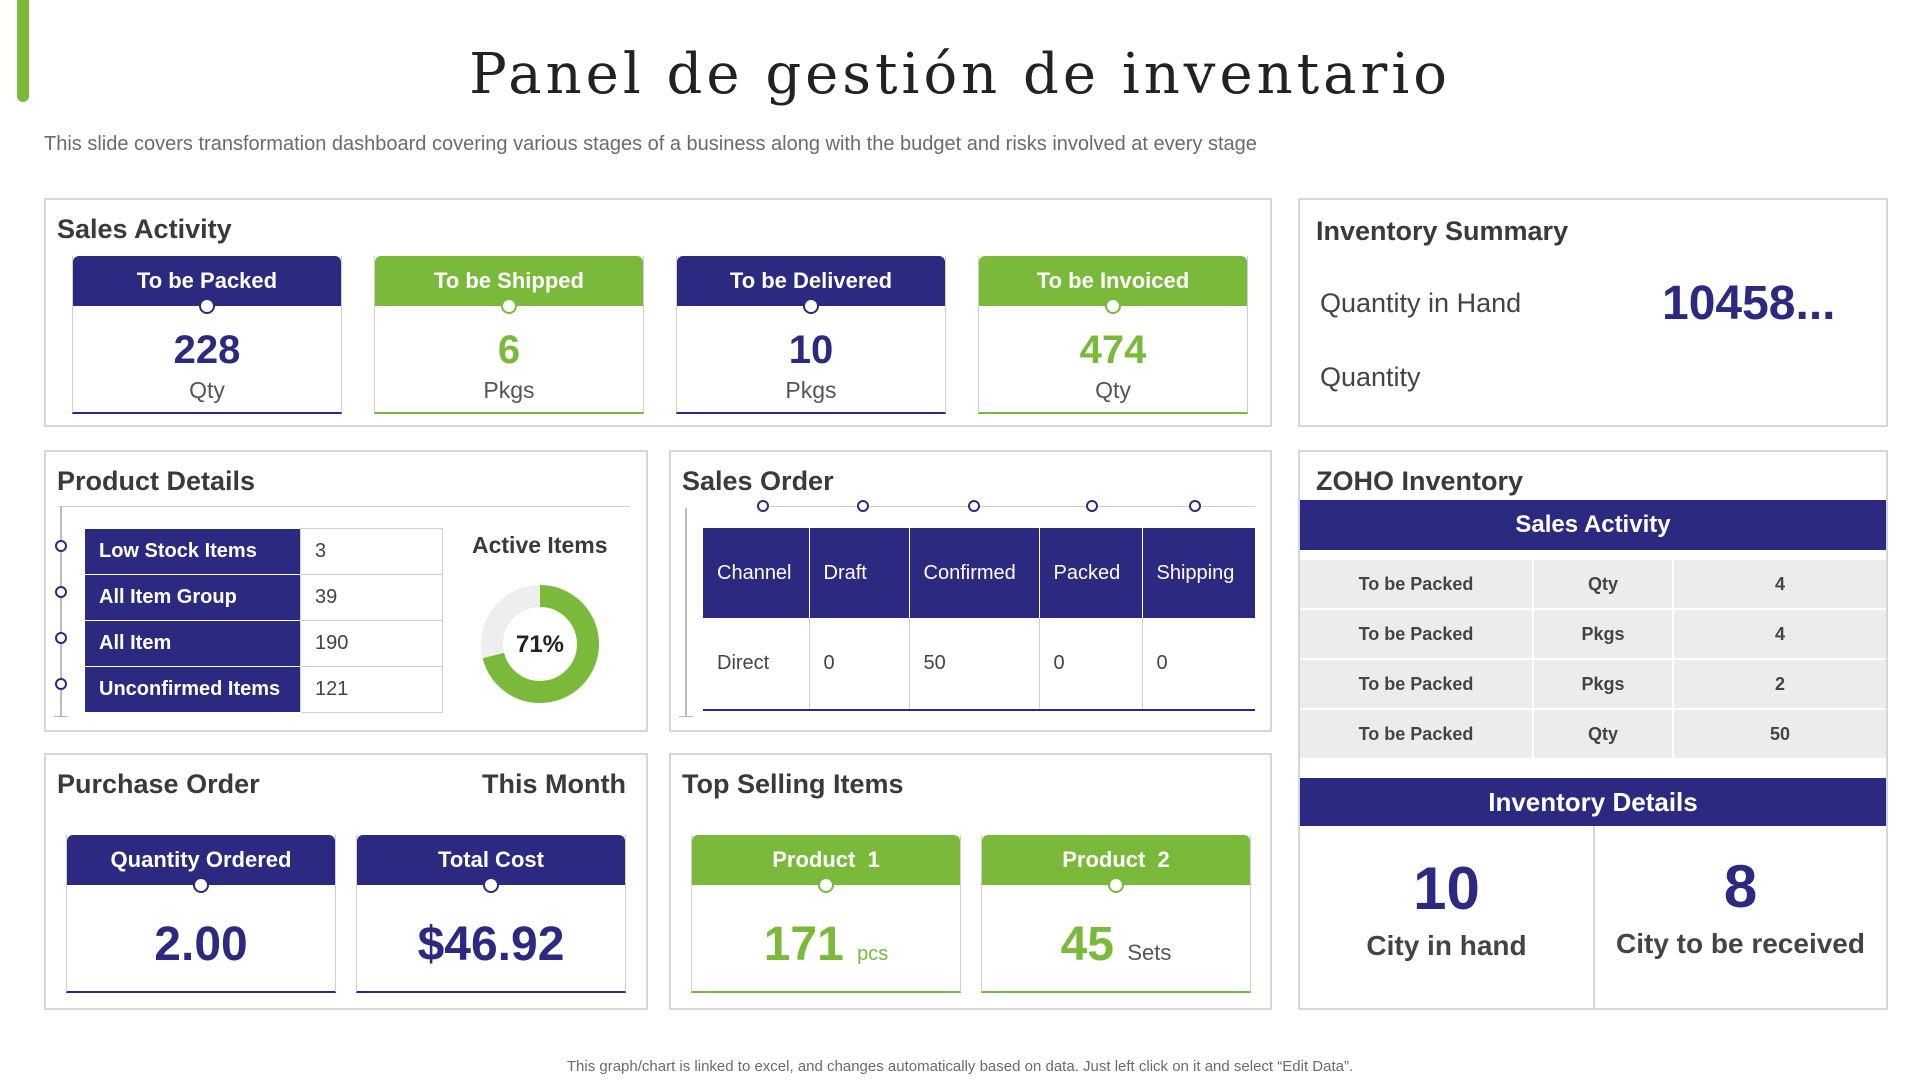 The width and height of the screenshot is (1920, 1080). Describe the element at coordinates (826, 859) in the screenshot. I see `kpi-card-label: Product 1` at that location.